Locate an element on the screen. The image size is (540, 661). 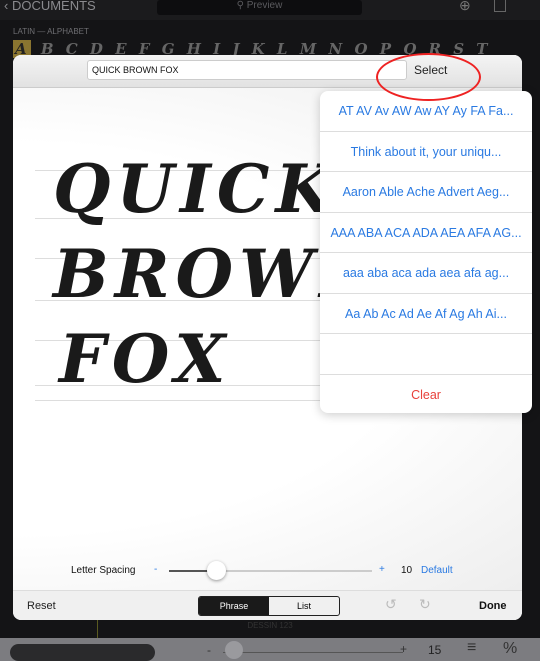
percent-icon: % is located at coordinates (510, 649).